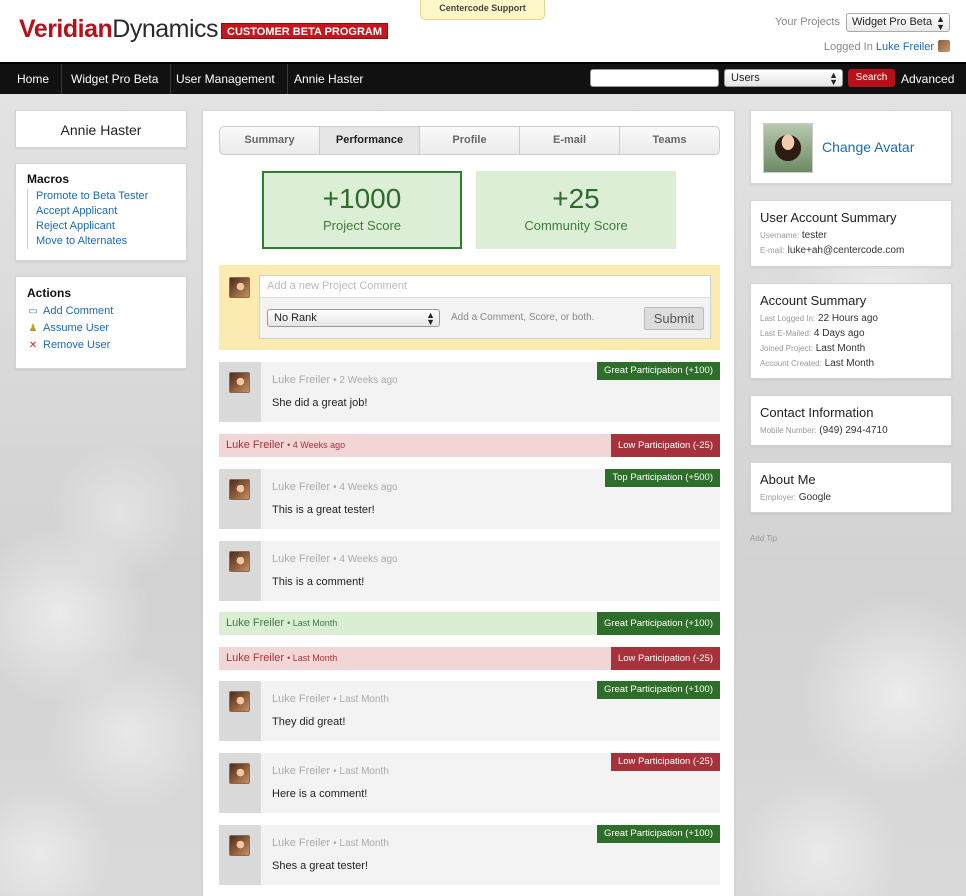 Image resolution: width=966 pixels, height=896 pixels. I want to click on score-badge: Low Participation (-25), so click(665, 445).